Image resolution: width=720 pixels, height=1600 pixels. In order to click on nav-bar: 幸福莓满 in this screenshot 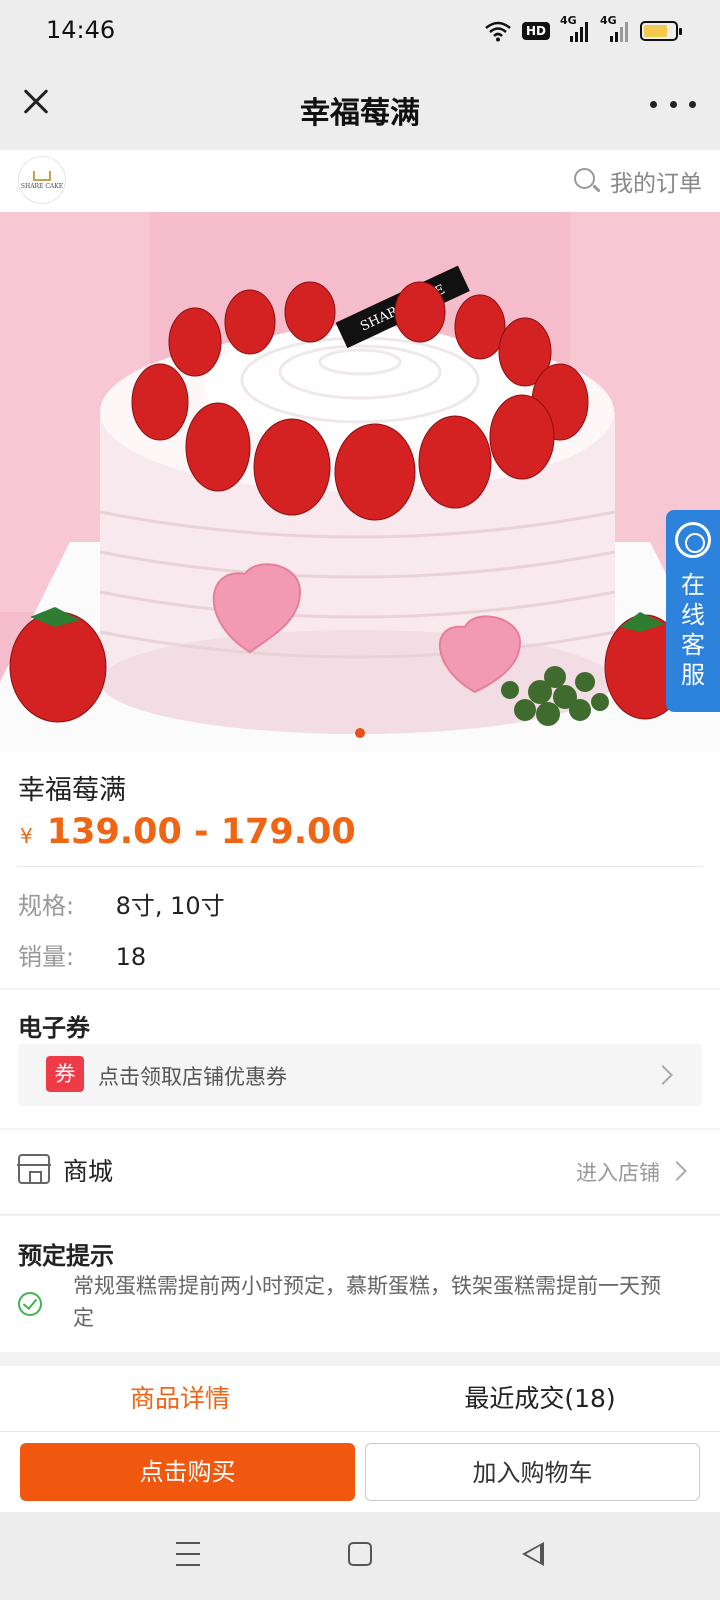, I will do `click(360, 107)`.